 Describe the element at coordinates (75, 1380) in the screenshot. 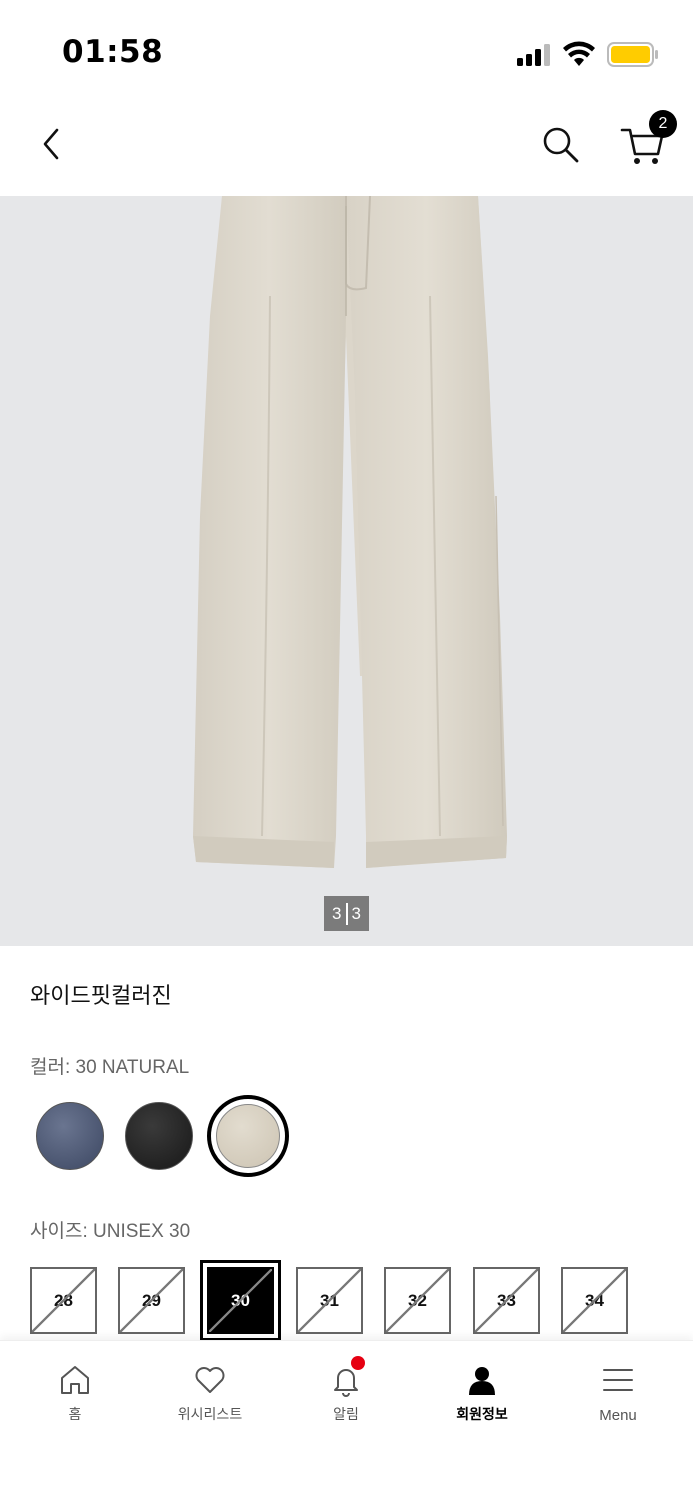

I see `home-icon` at that location.